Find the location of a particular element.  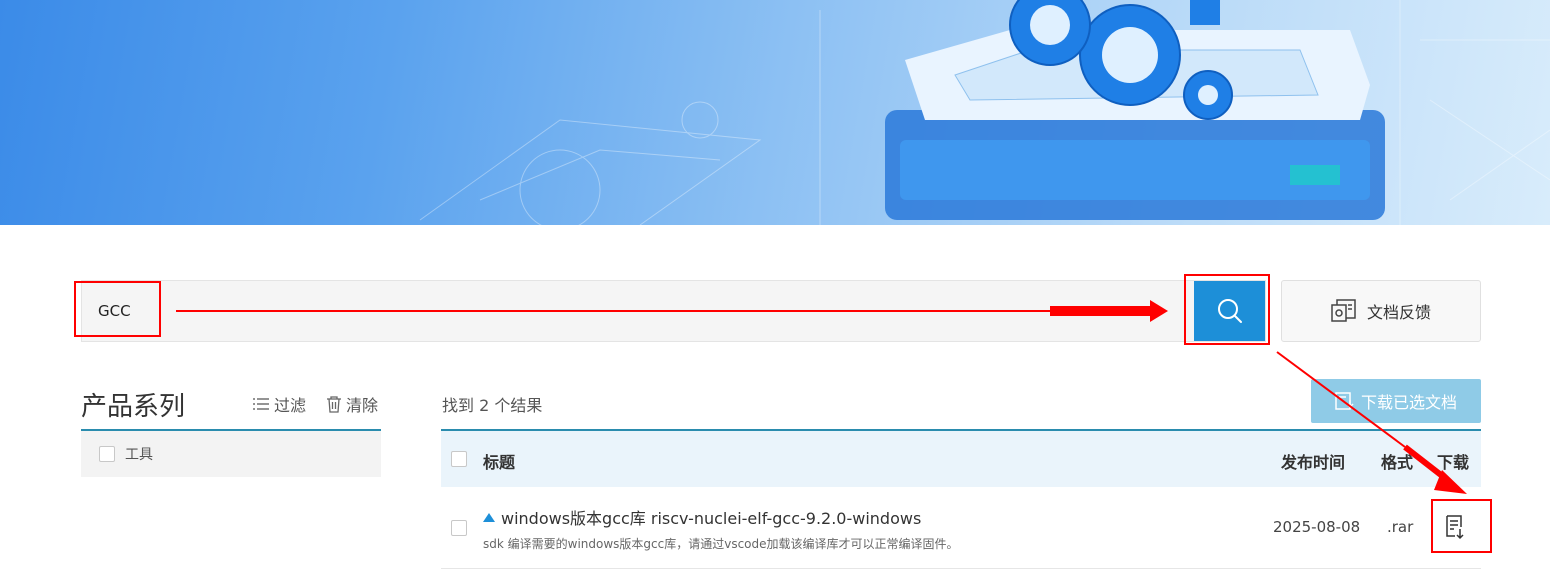

search-bar is located at coordinates (673, 311).